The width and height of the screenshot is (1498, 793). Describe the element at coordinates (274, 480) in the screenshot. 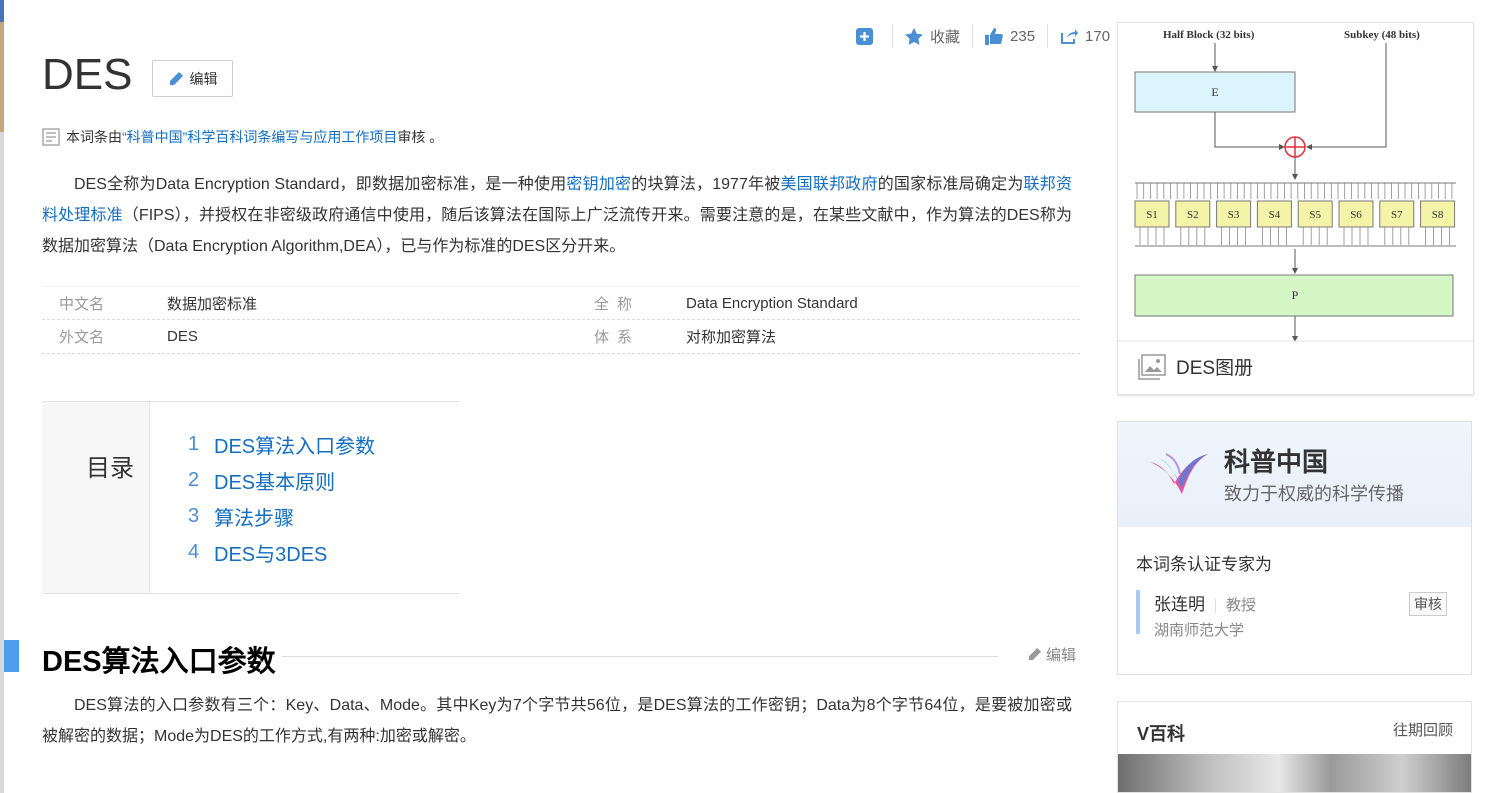

I see `toc-link: DES基本原则` at that location.